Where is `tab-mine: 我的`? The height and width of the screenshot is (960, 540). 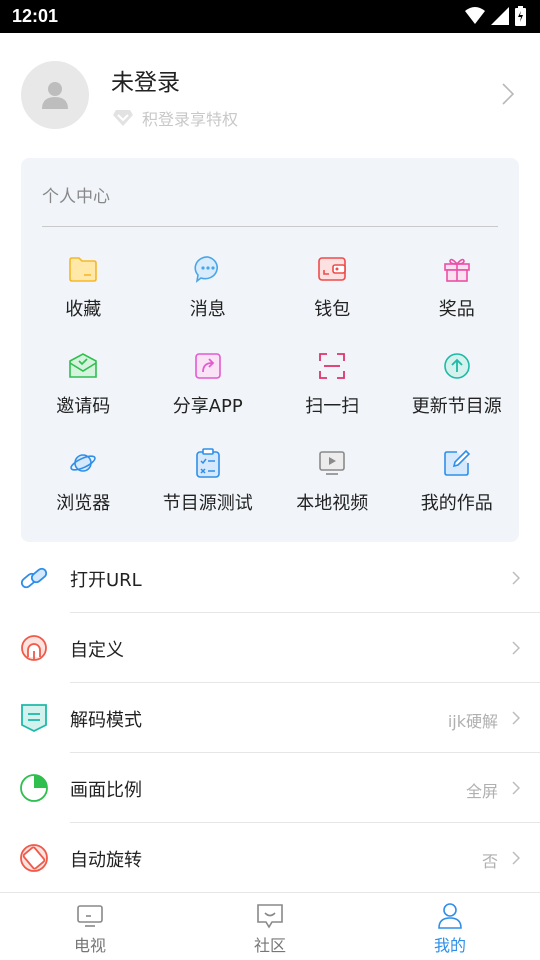
tab-mine: 我的 is located at coordinates (450, 926).